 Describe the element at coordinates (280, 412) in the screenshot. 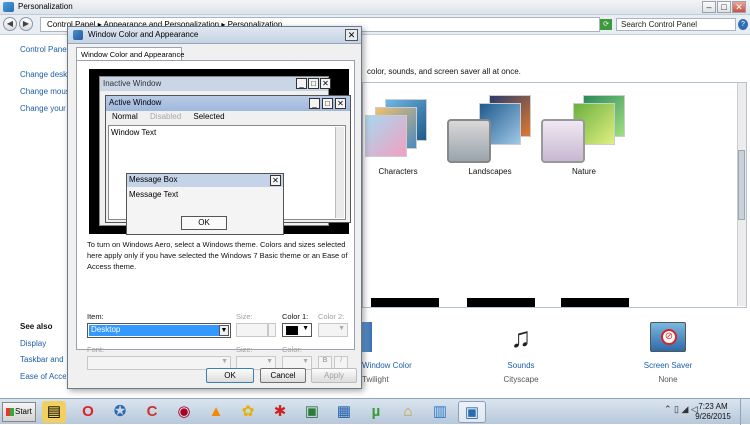

I see `app-icon: ✱` at that location.